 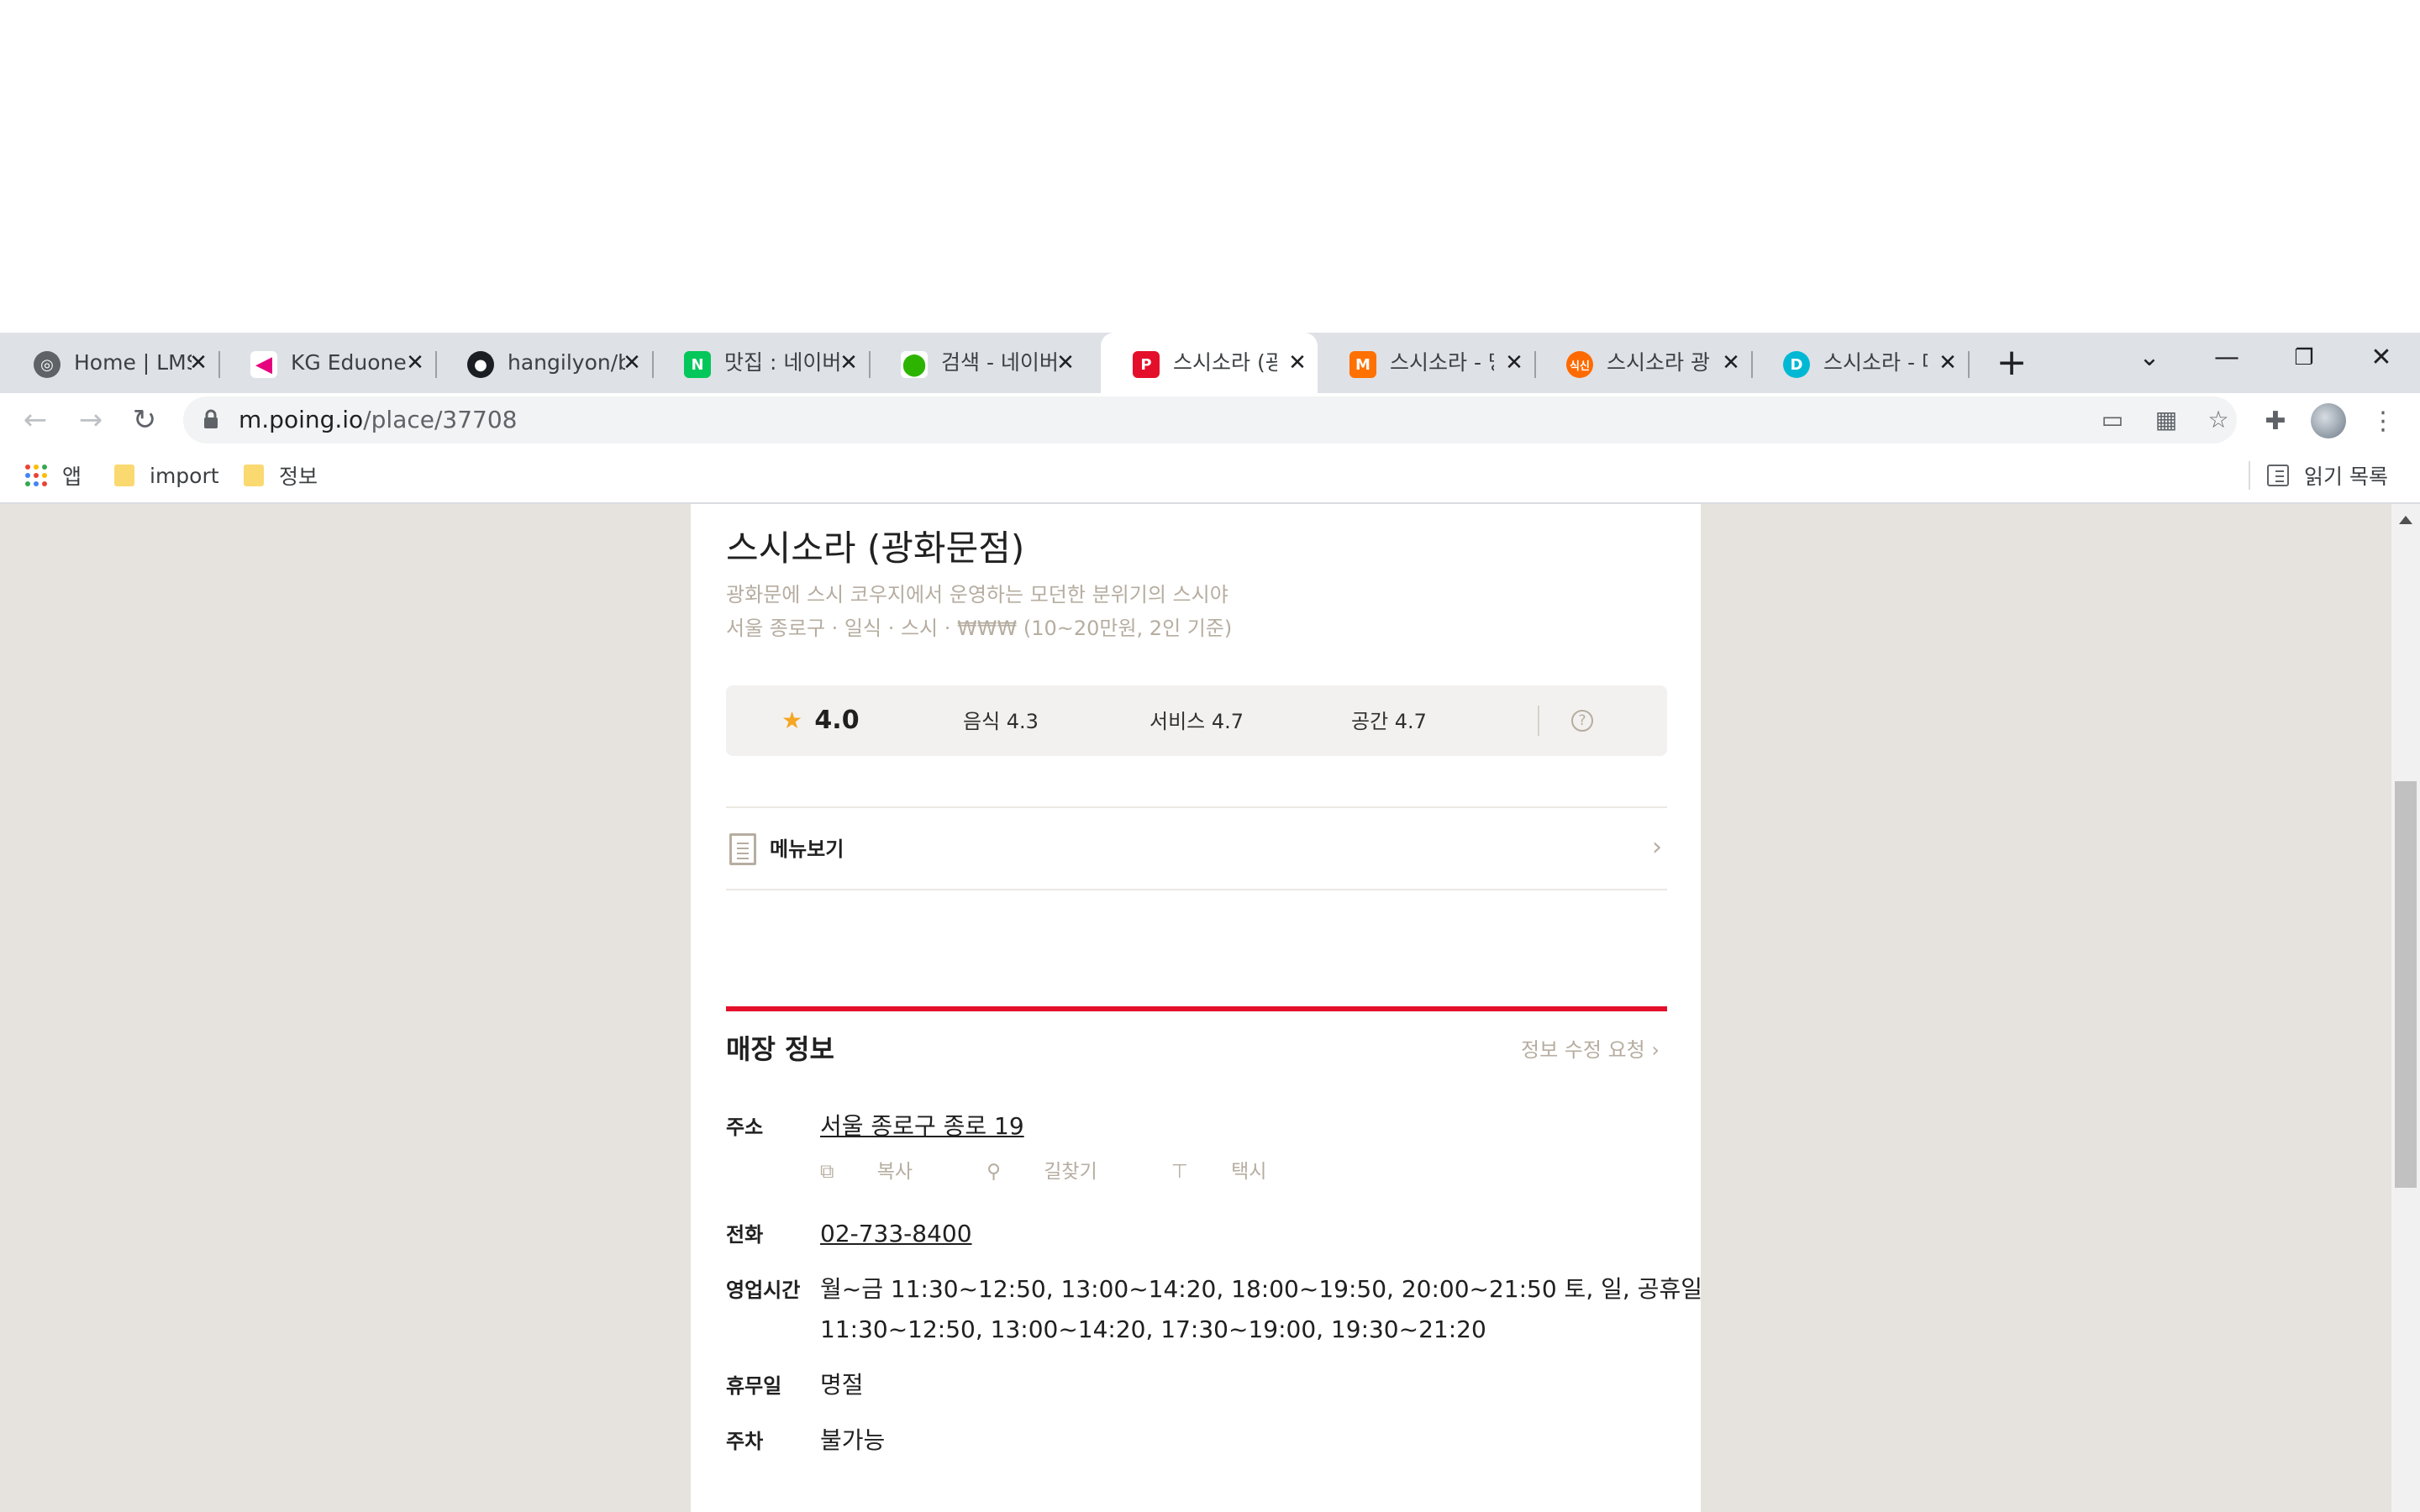 I want to click on poing-icon: P, so click(x=1146, y=364).